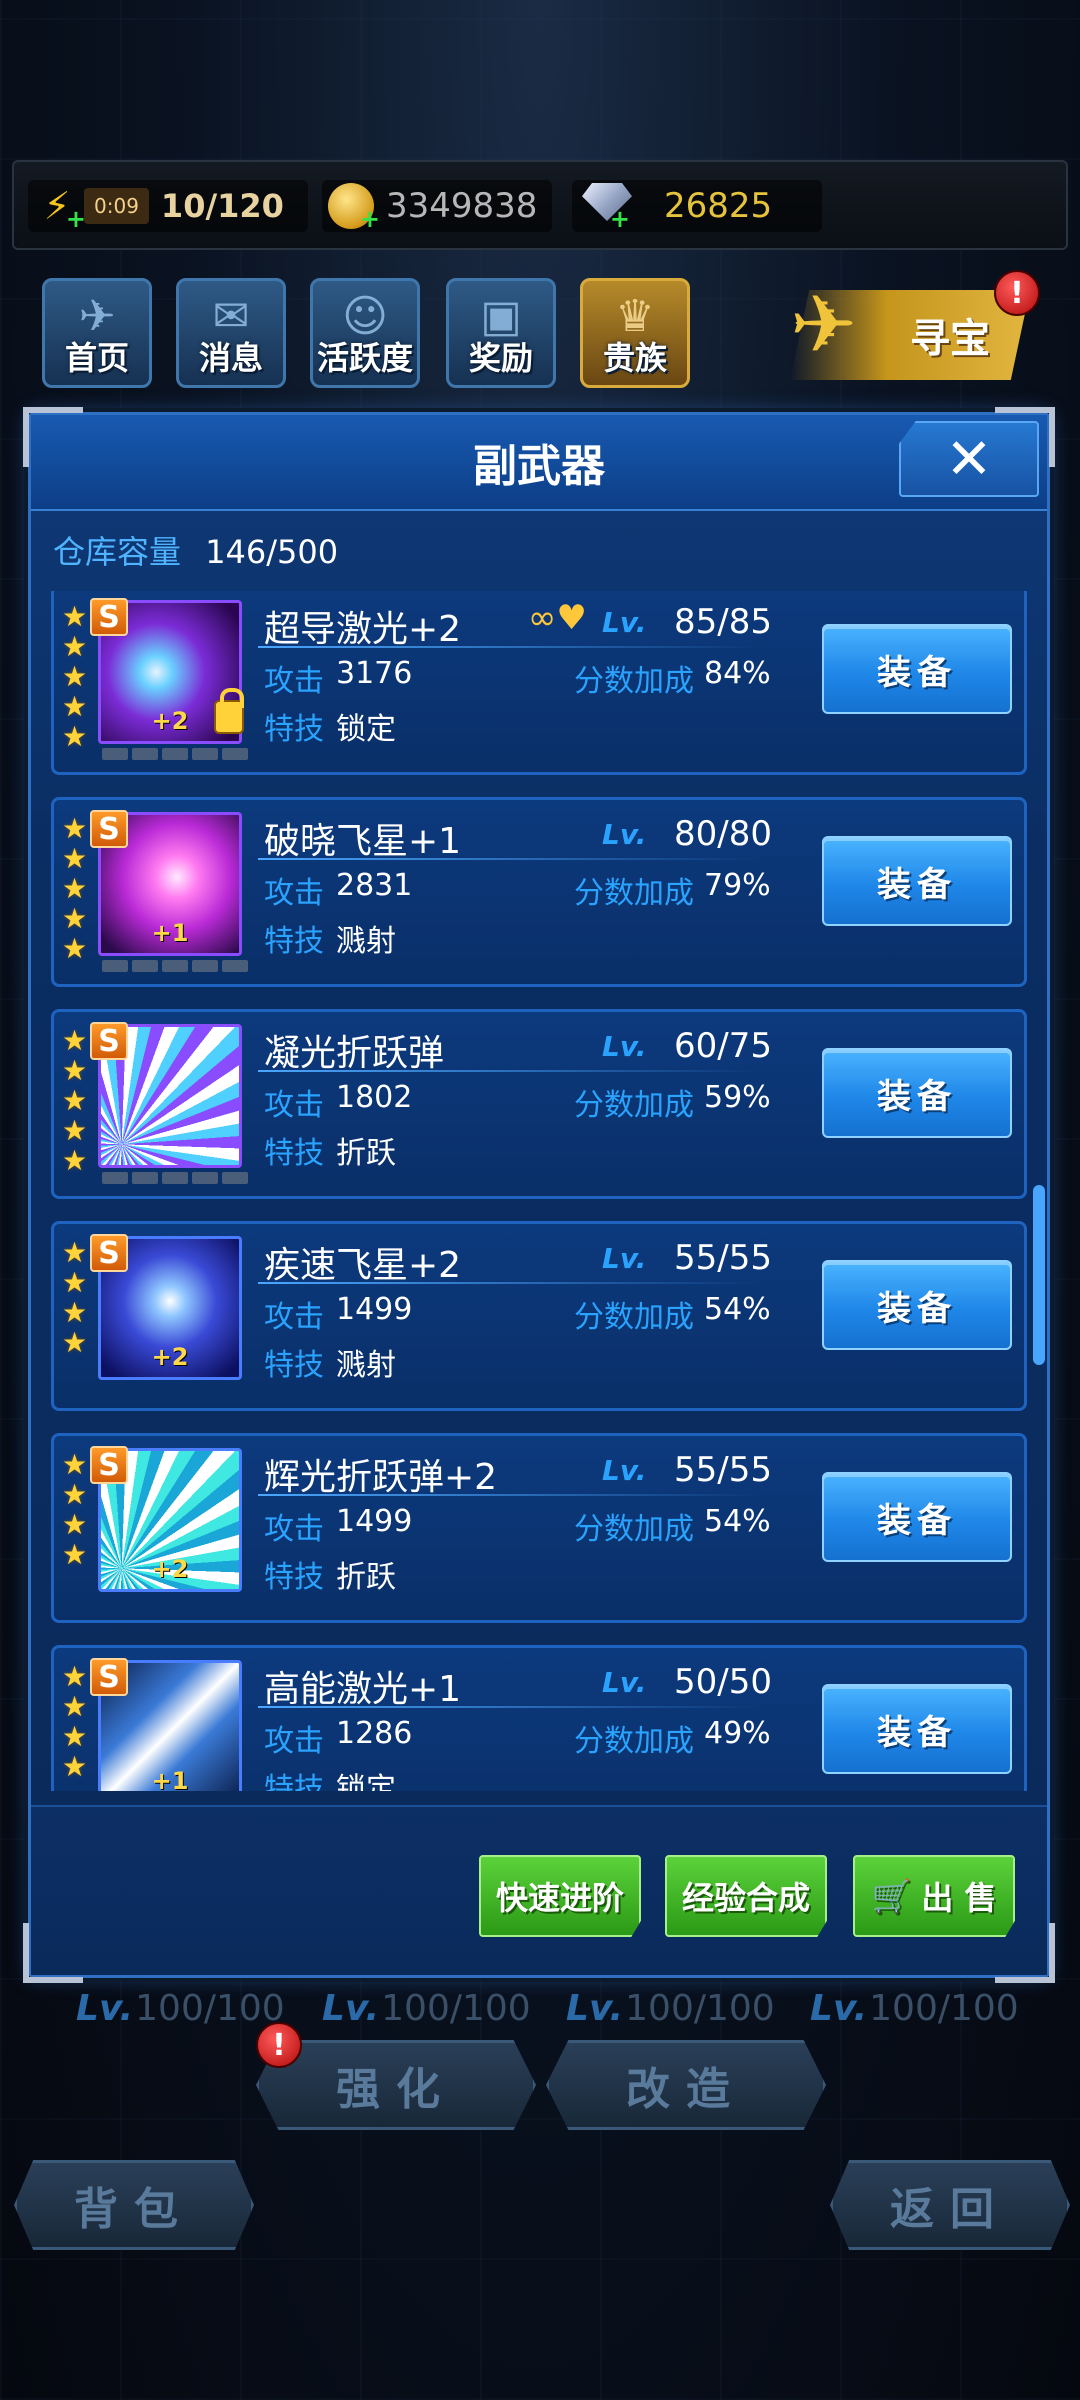 The height and width of the screenshot is (2400, 1080). Describe the element at coordinates (557, 618) in the screenshot. I see `link-icon: ∞♥` at that location.